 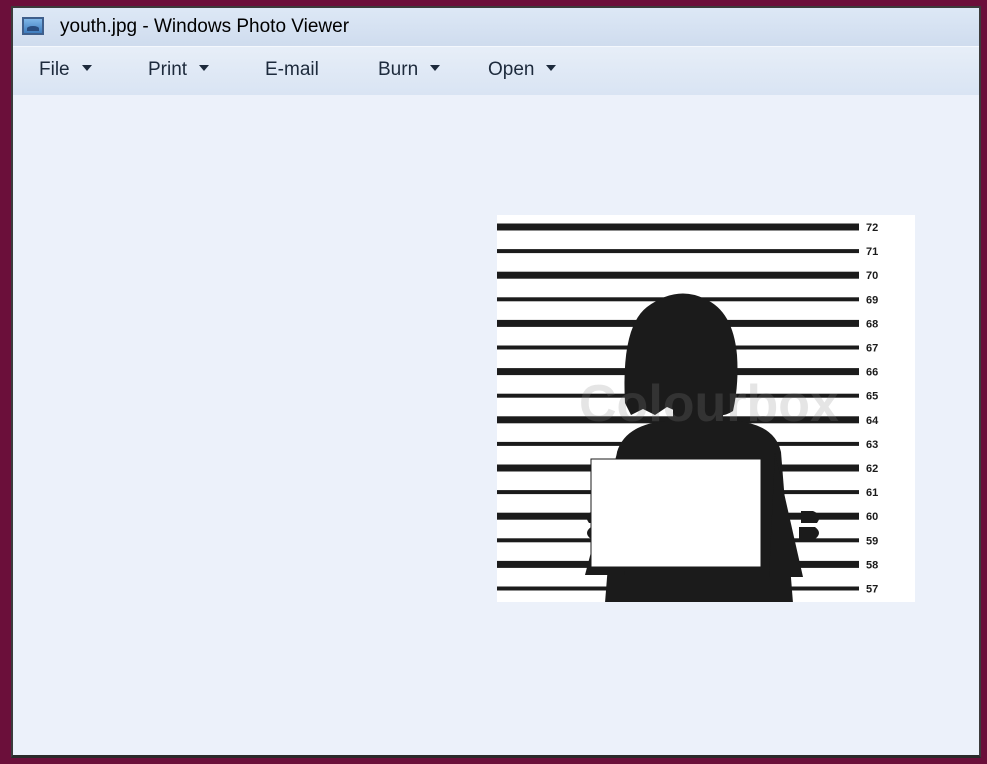 What do you see at coordinates (872, 541) in the screenshot?
I see `height-label: 59` at bounding box center [872, 541].